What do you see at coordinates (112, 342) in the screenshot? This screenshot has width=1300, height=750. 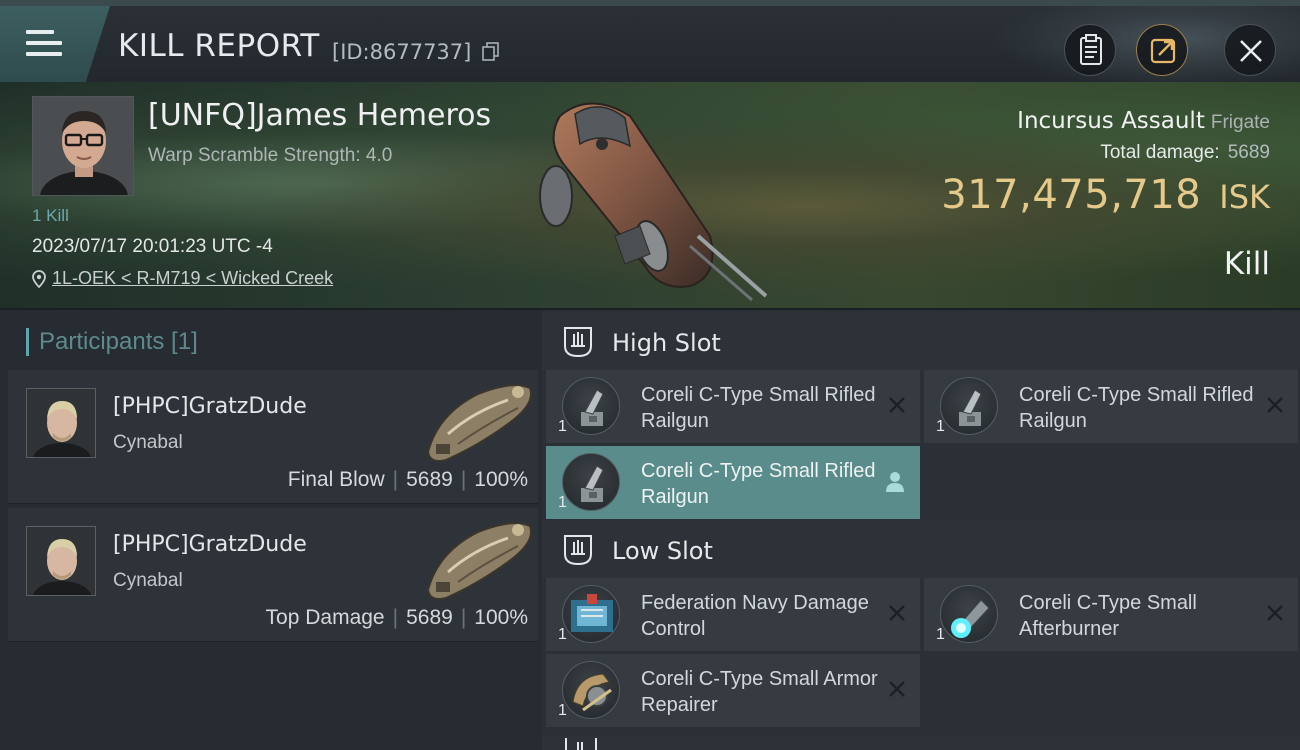 I see `participants-header: Participants [1]` at bounding box center [112, 342].